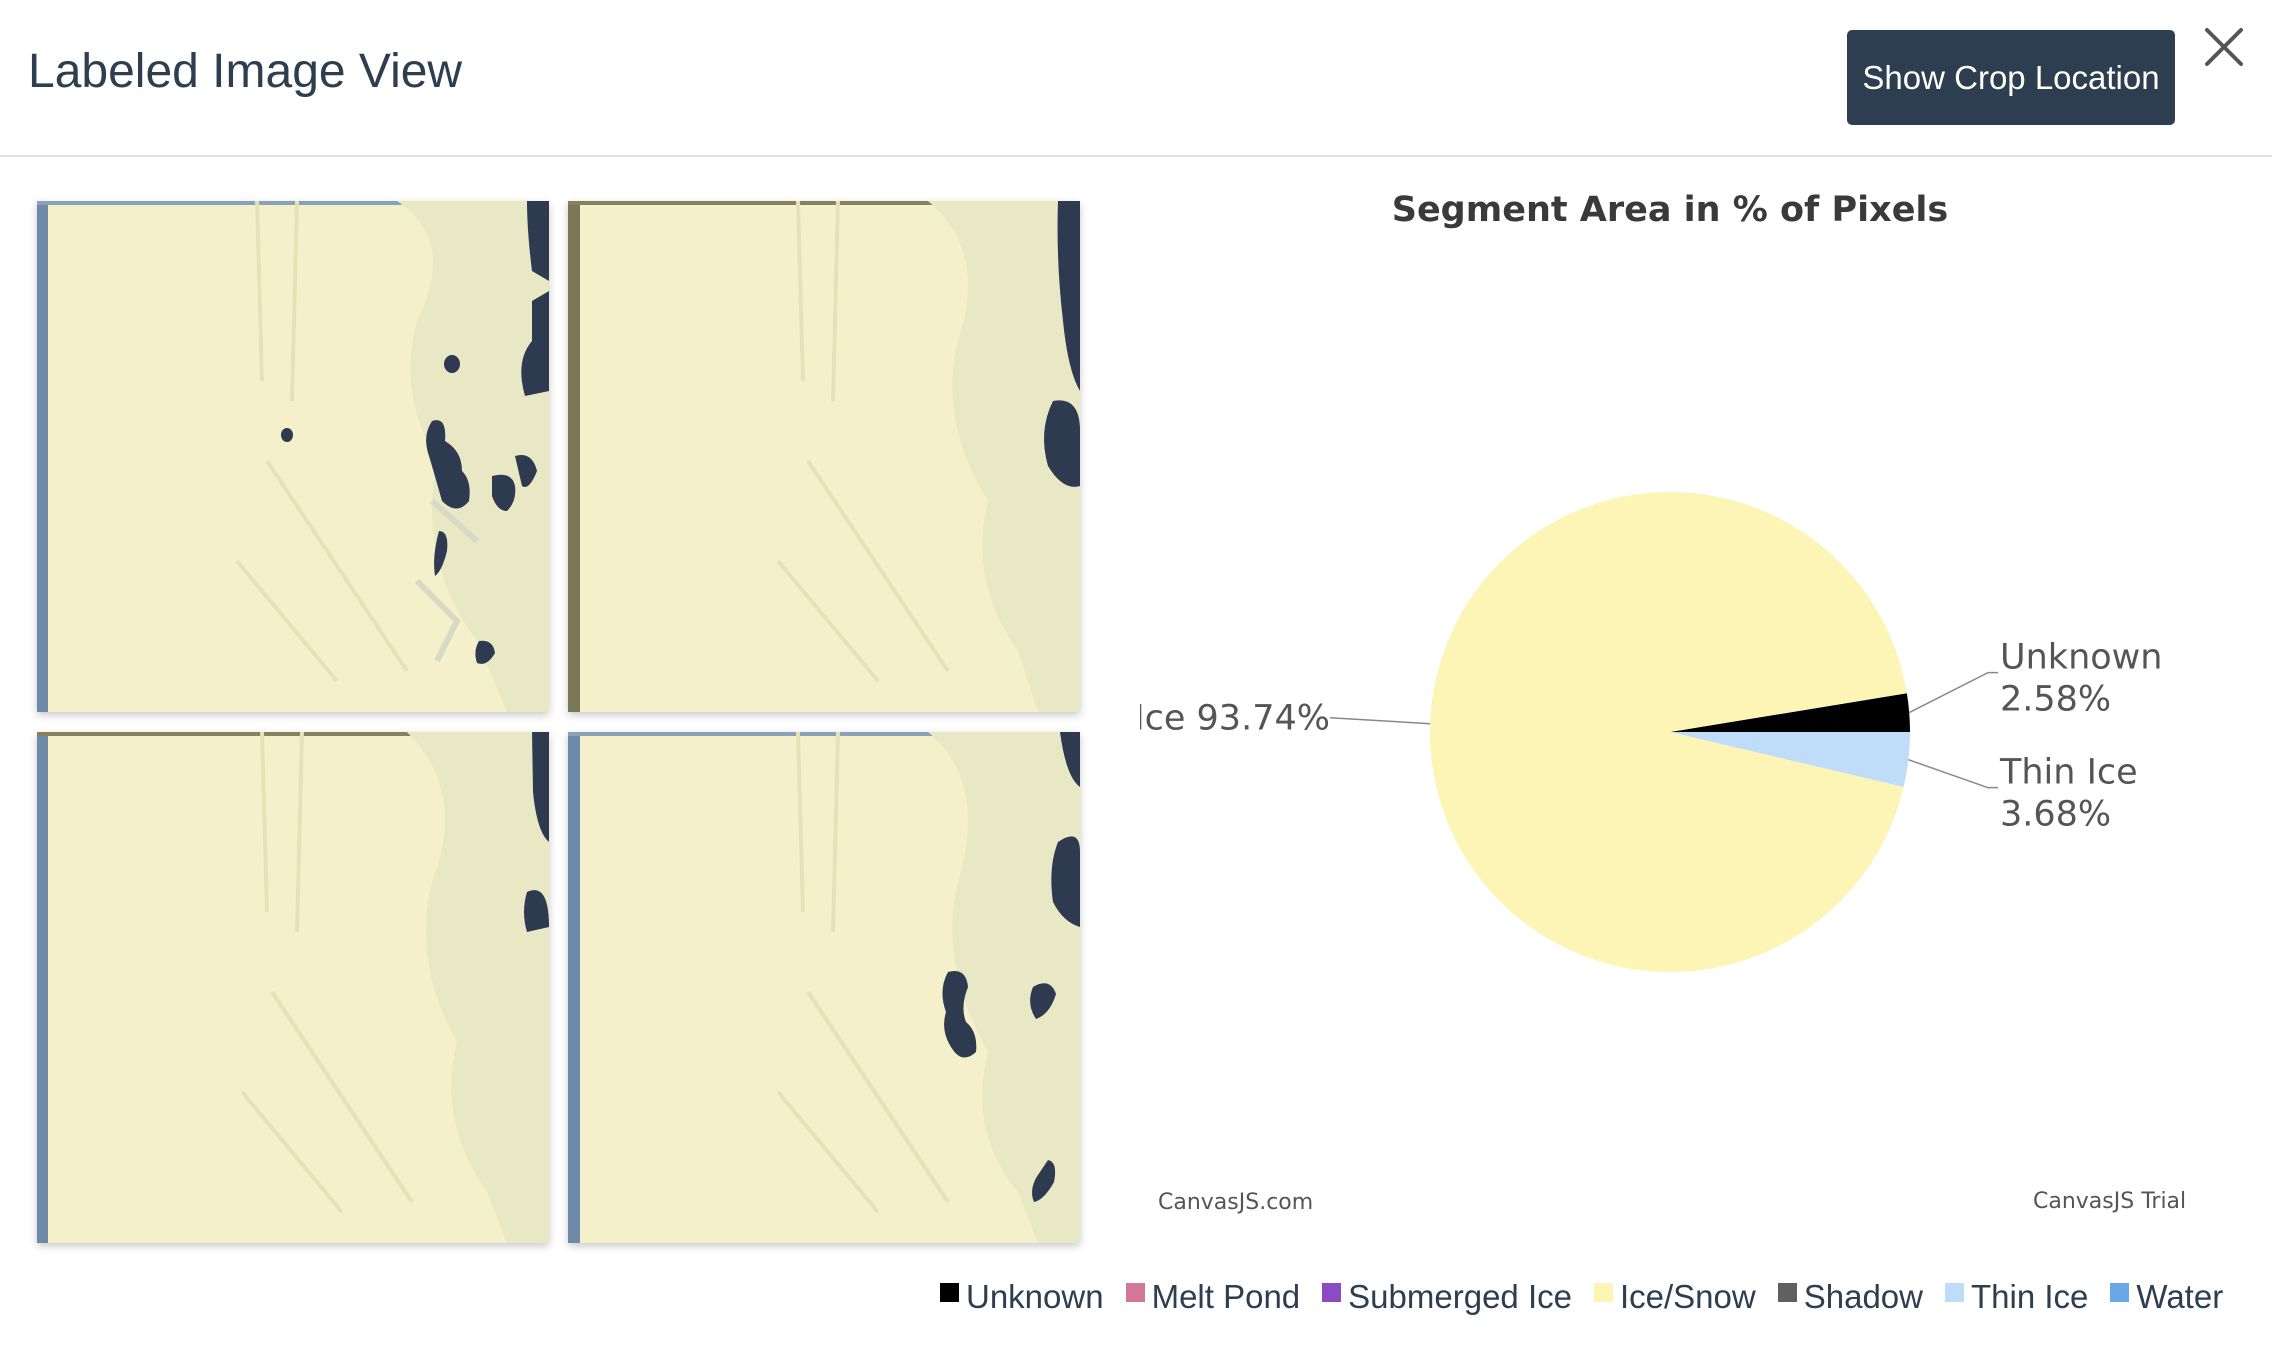  What do you see at coordinates (2055, 815) in the screenshot?
I see `svg-text: 3.68%` at bounding box center [2055, 815].